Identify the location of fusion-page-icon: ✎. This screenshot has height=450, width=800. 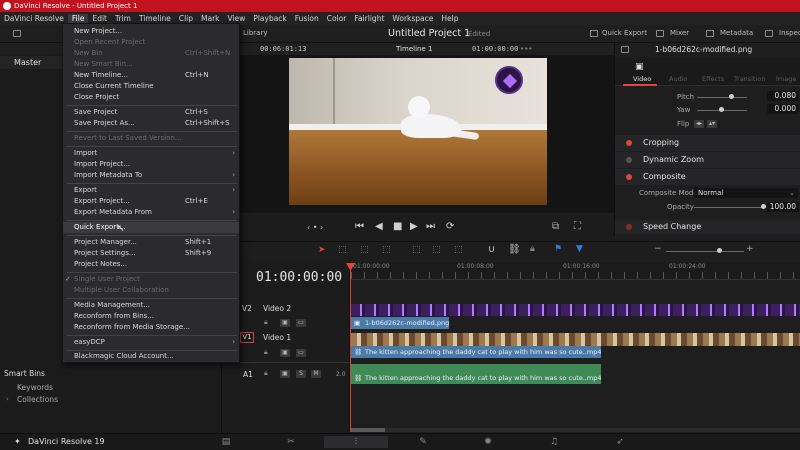
(423, 442).